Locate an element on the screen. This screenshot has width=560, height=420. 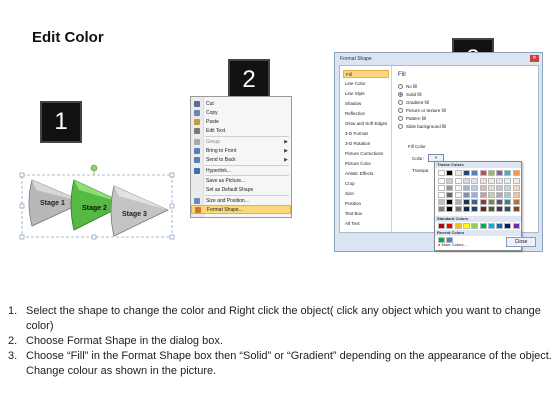
category-line-style: Line Style is located at coordinates (366, 94).